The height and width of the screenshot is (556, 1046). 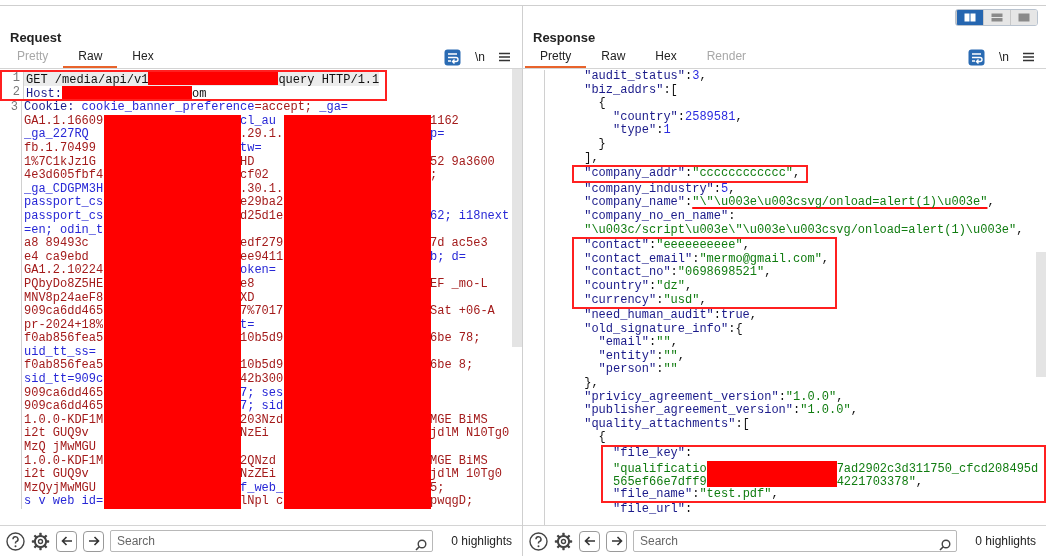 What do you see at coordinates (56, 135) in the screenshot?
I see `code-text: _ga_227RQ` at bounding box center [56, 135].